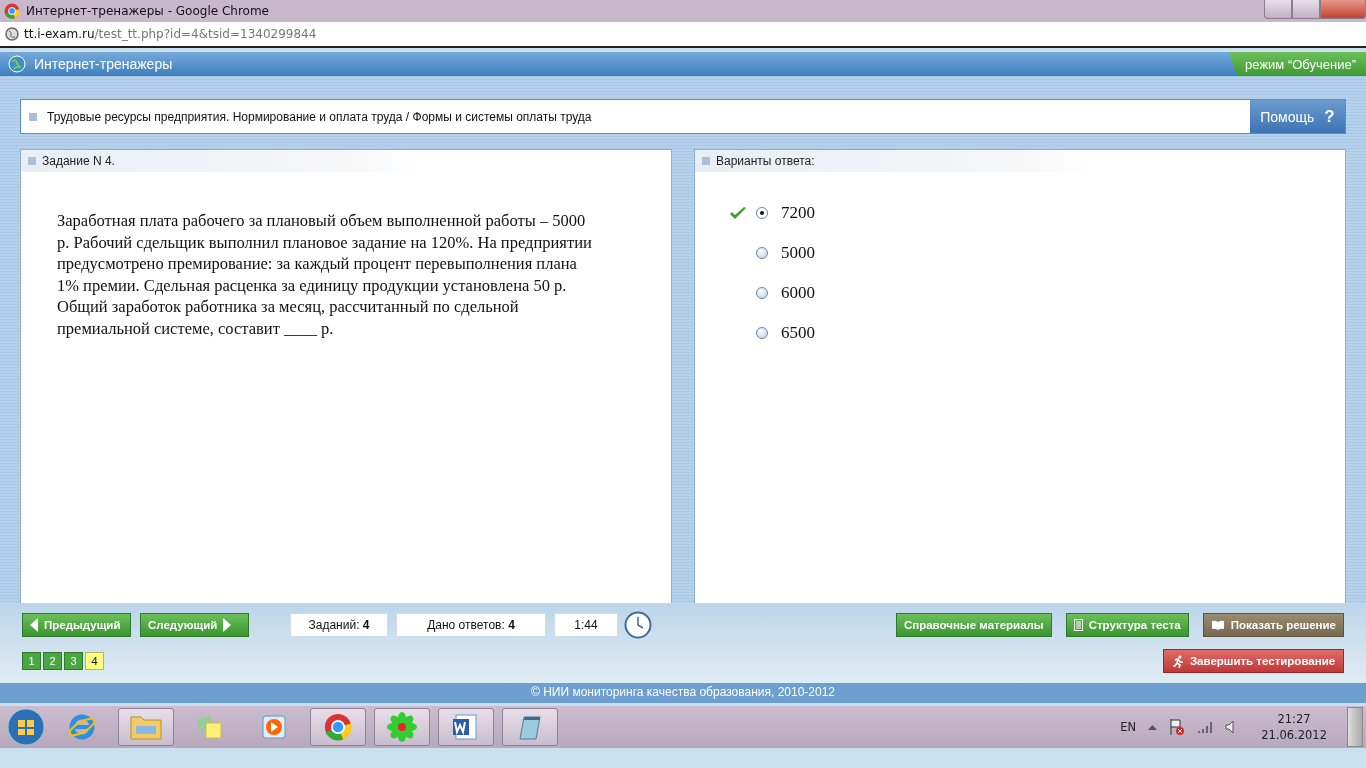  I want to click on show-desktop-button, so click(1355, 727).